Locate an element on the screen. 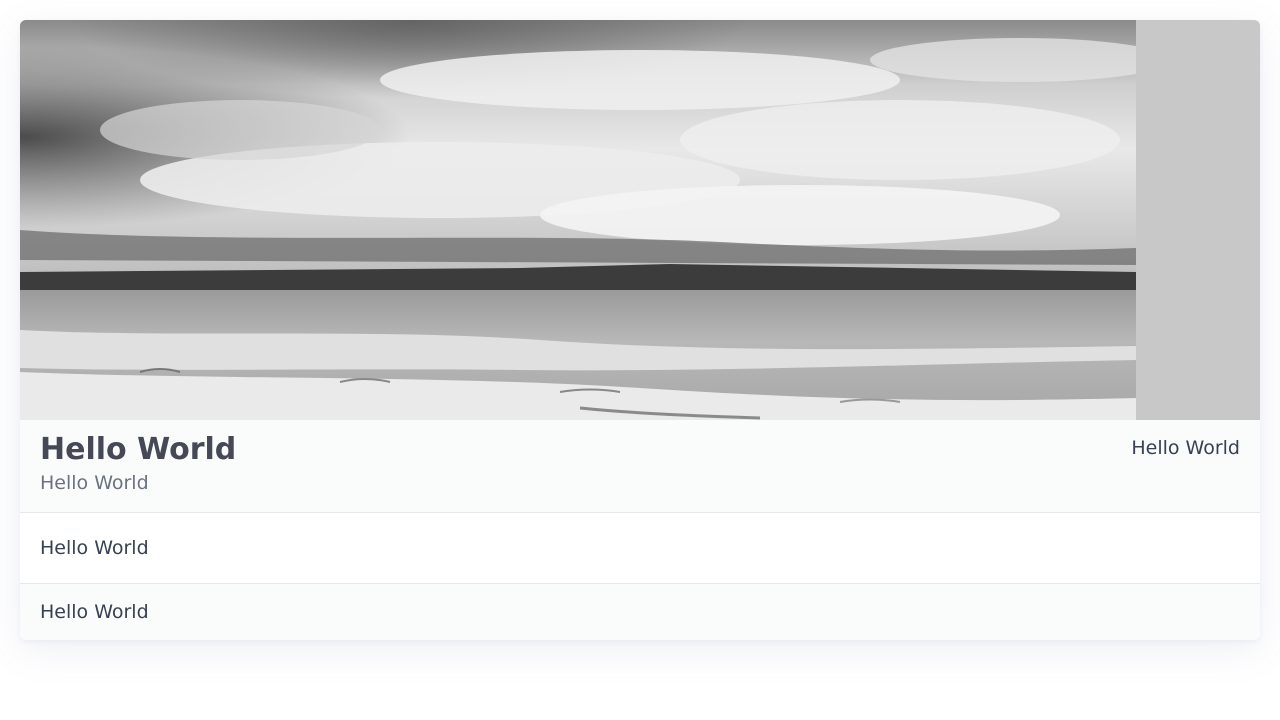 The width and height of the screenshot is (1280, 720). card-title: Hello World is located at coordinates (138, 449).